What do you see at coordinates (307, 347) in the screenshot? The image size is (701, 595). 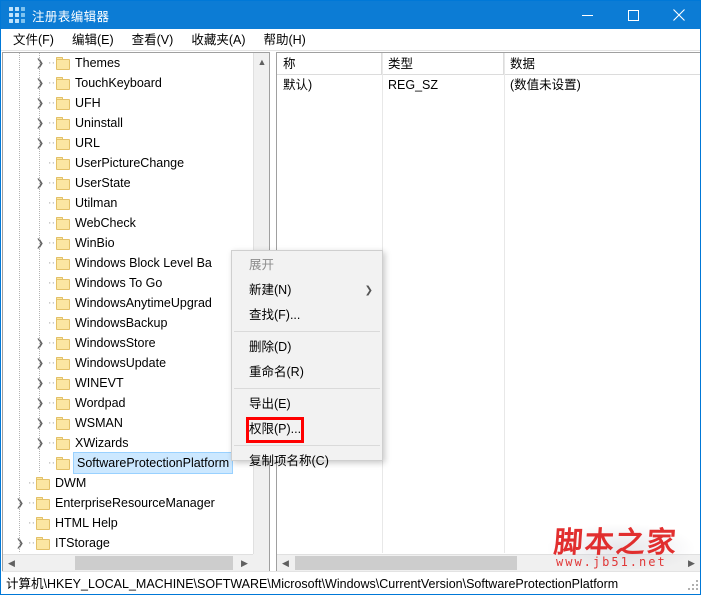 I see `context-menu-item: 删除(D)` at bounding box center [307, 347].